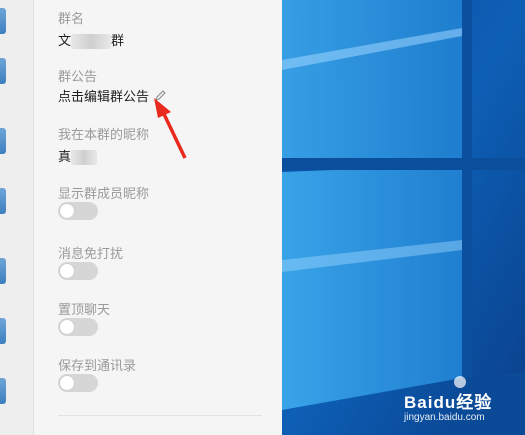 Image resolution: width=525 pixels, height=435 pixels. Describe the element at coordinates (448, 408) in the screenshot. I see `baidu-jingyan-watermark: Baidu经验 jingyan.baidu.com` at that location.